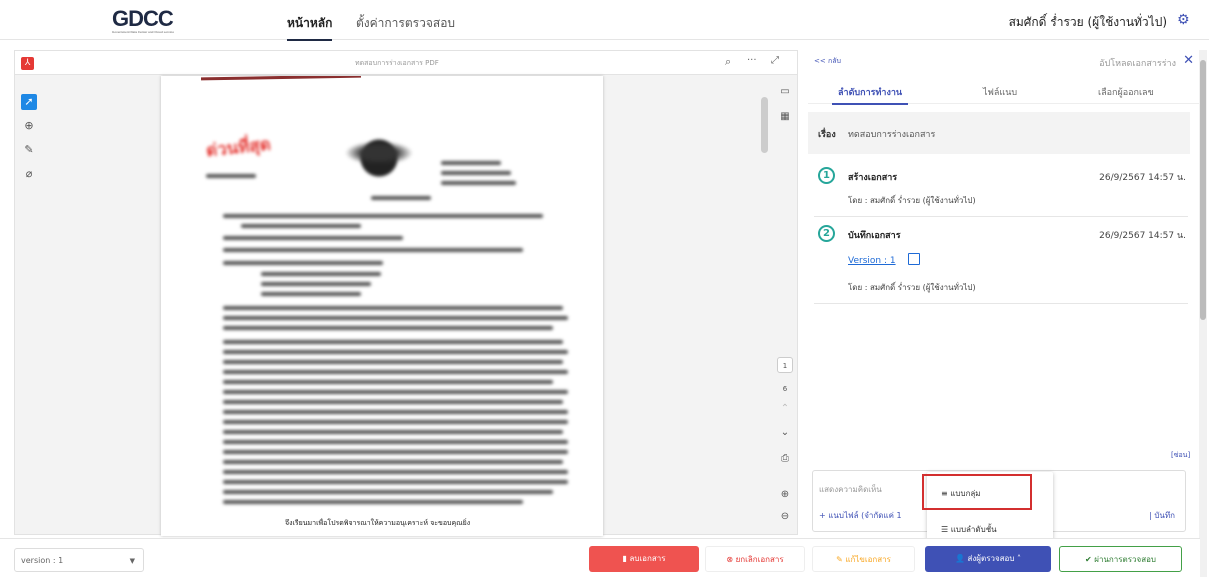  I want to click on nav-home: หน้าหลัก, so click(310, 27).